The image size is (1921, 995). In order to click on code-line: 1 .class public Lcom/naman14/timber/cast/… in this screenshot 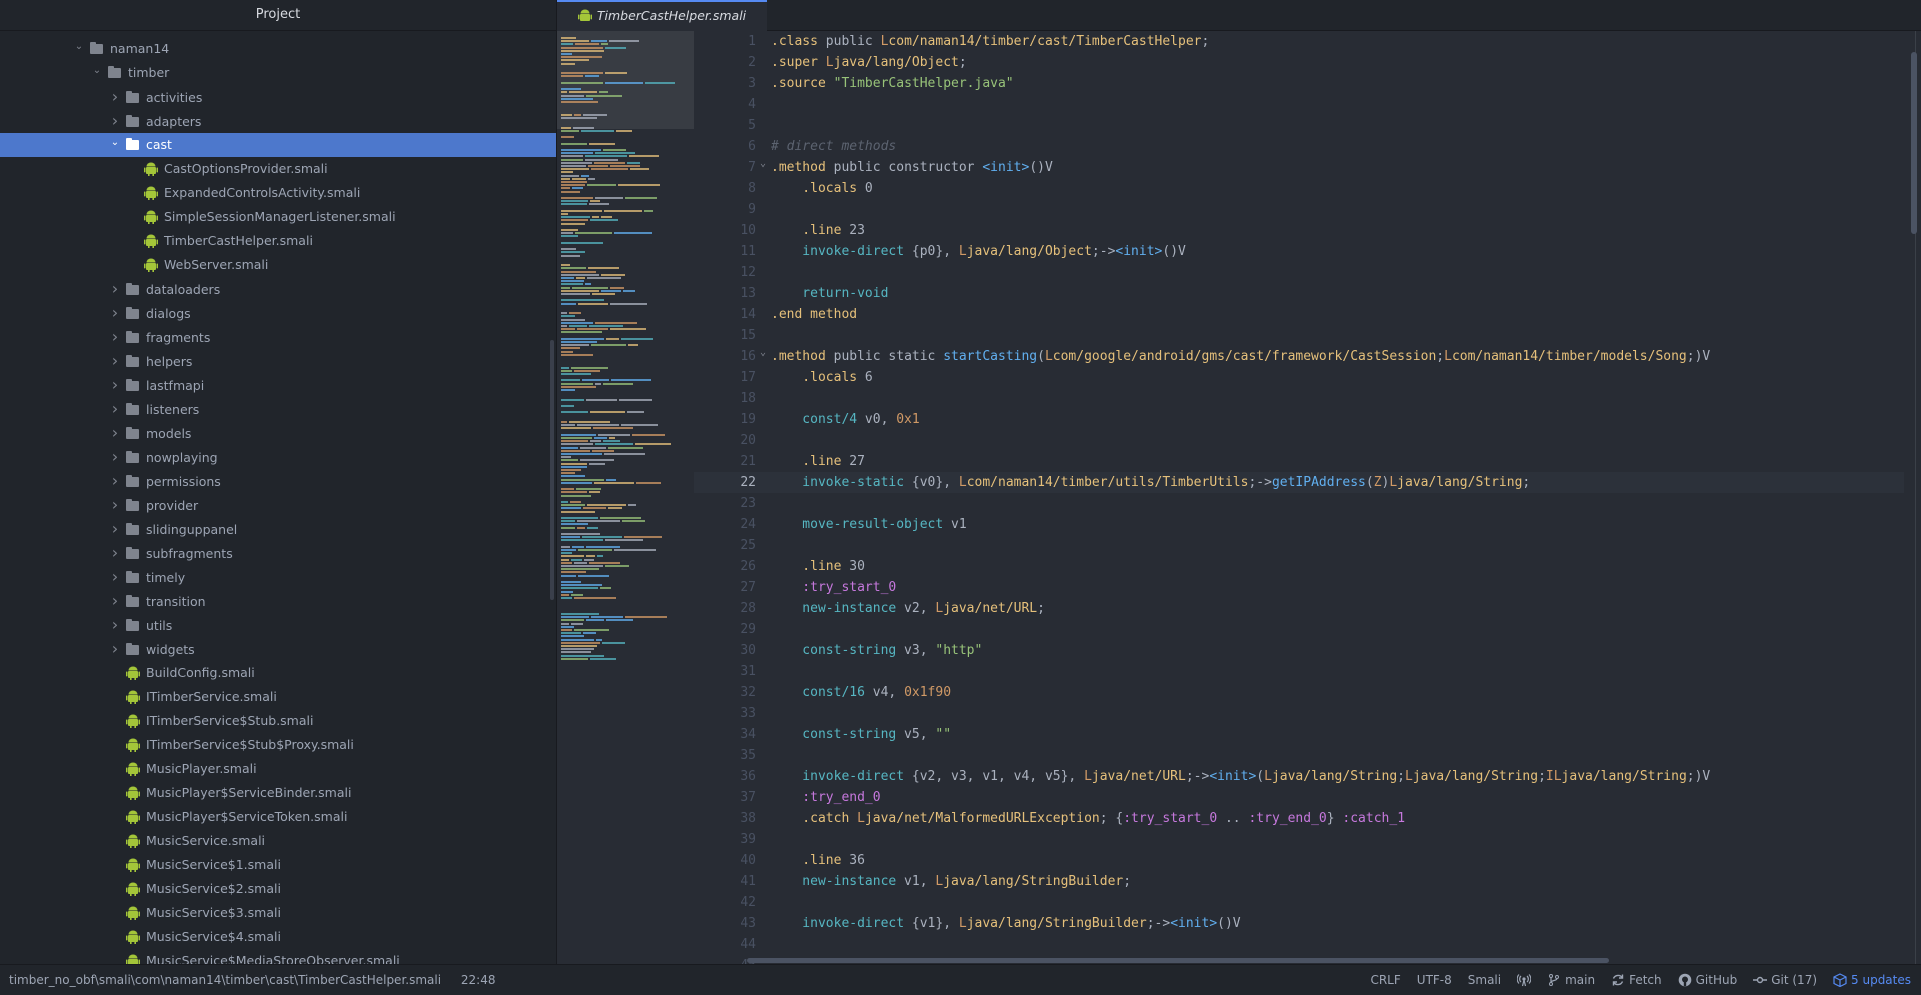, I will do `click(1299, 41)`.